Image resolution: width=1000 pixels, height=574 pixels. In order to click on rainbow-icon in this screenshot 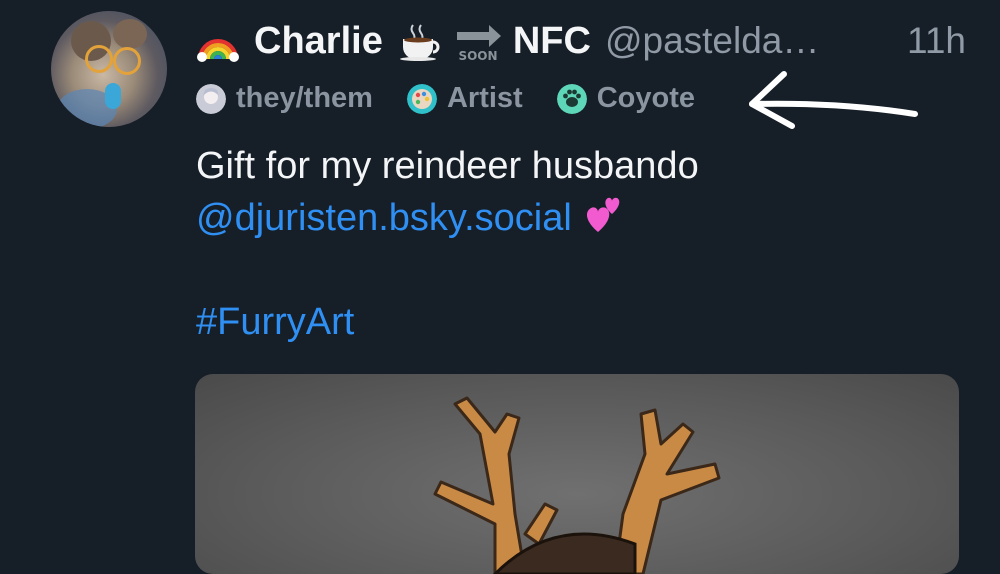, I will do `click(218, 50)`.